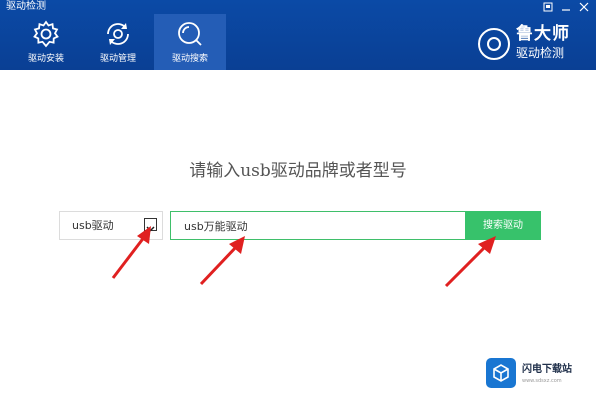 The height and width of the screenshot is (416, 596). What do you see at coordinates (118, 34) in the screenshot?
I see `refresh-icon` at bounding box center [118, 34].